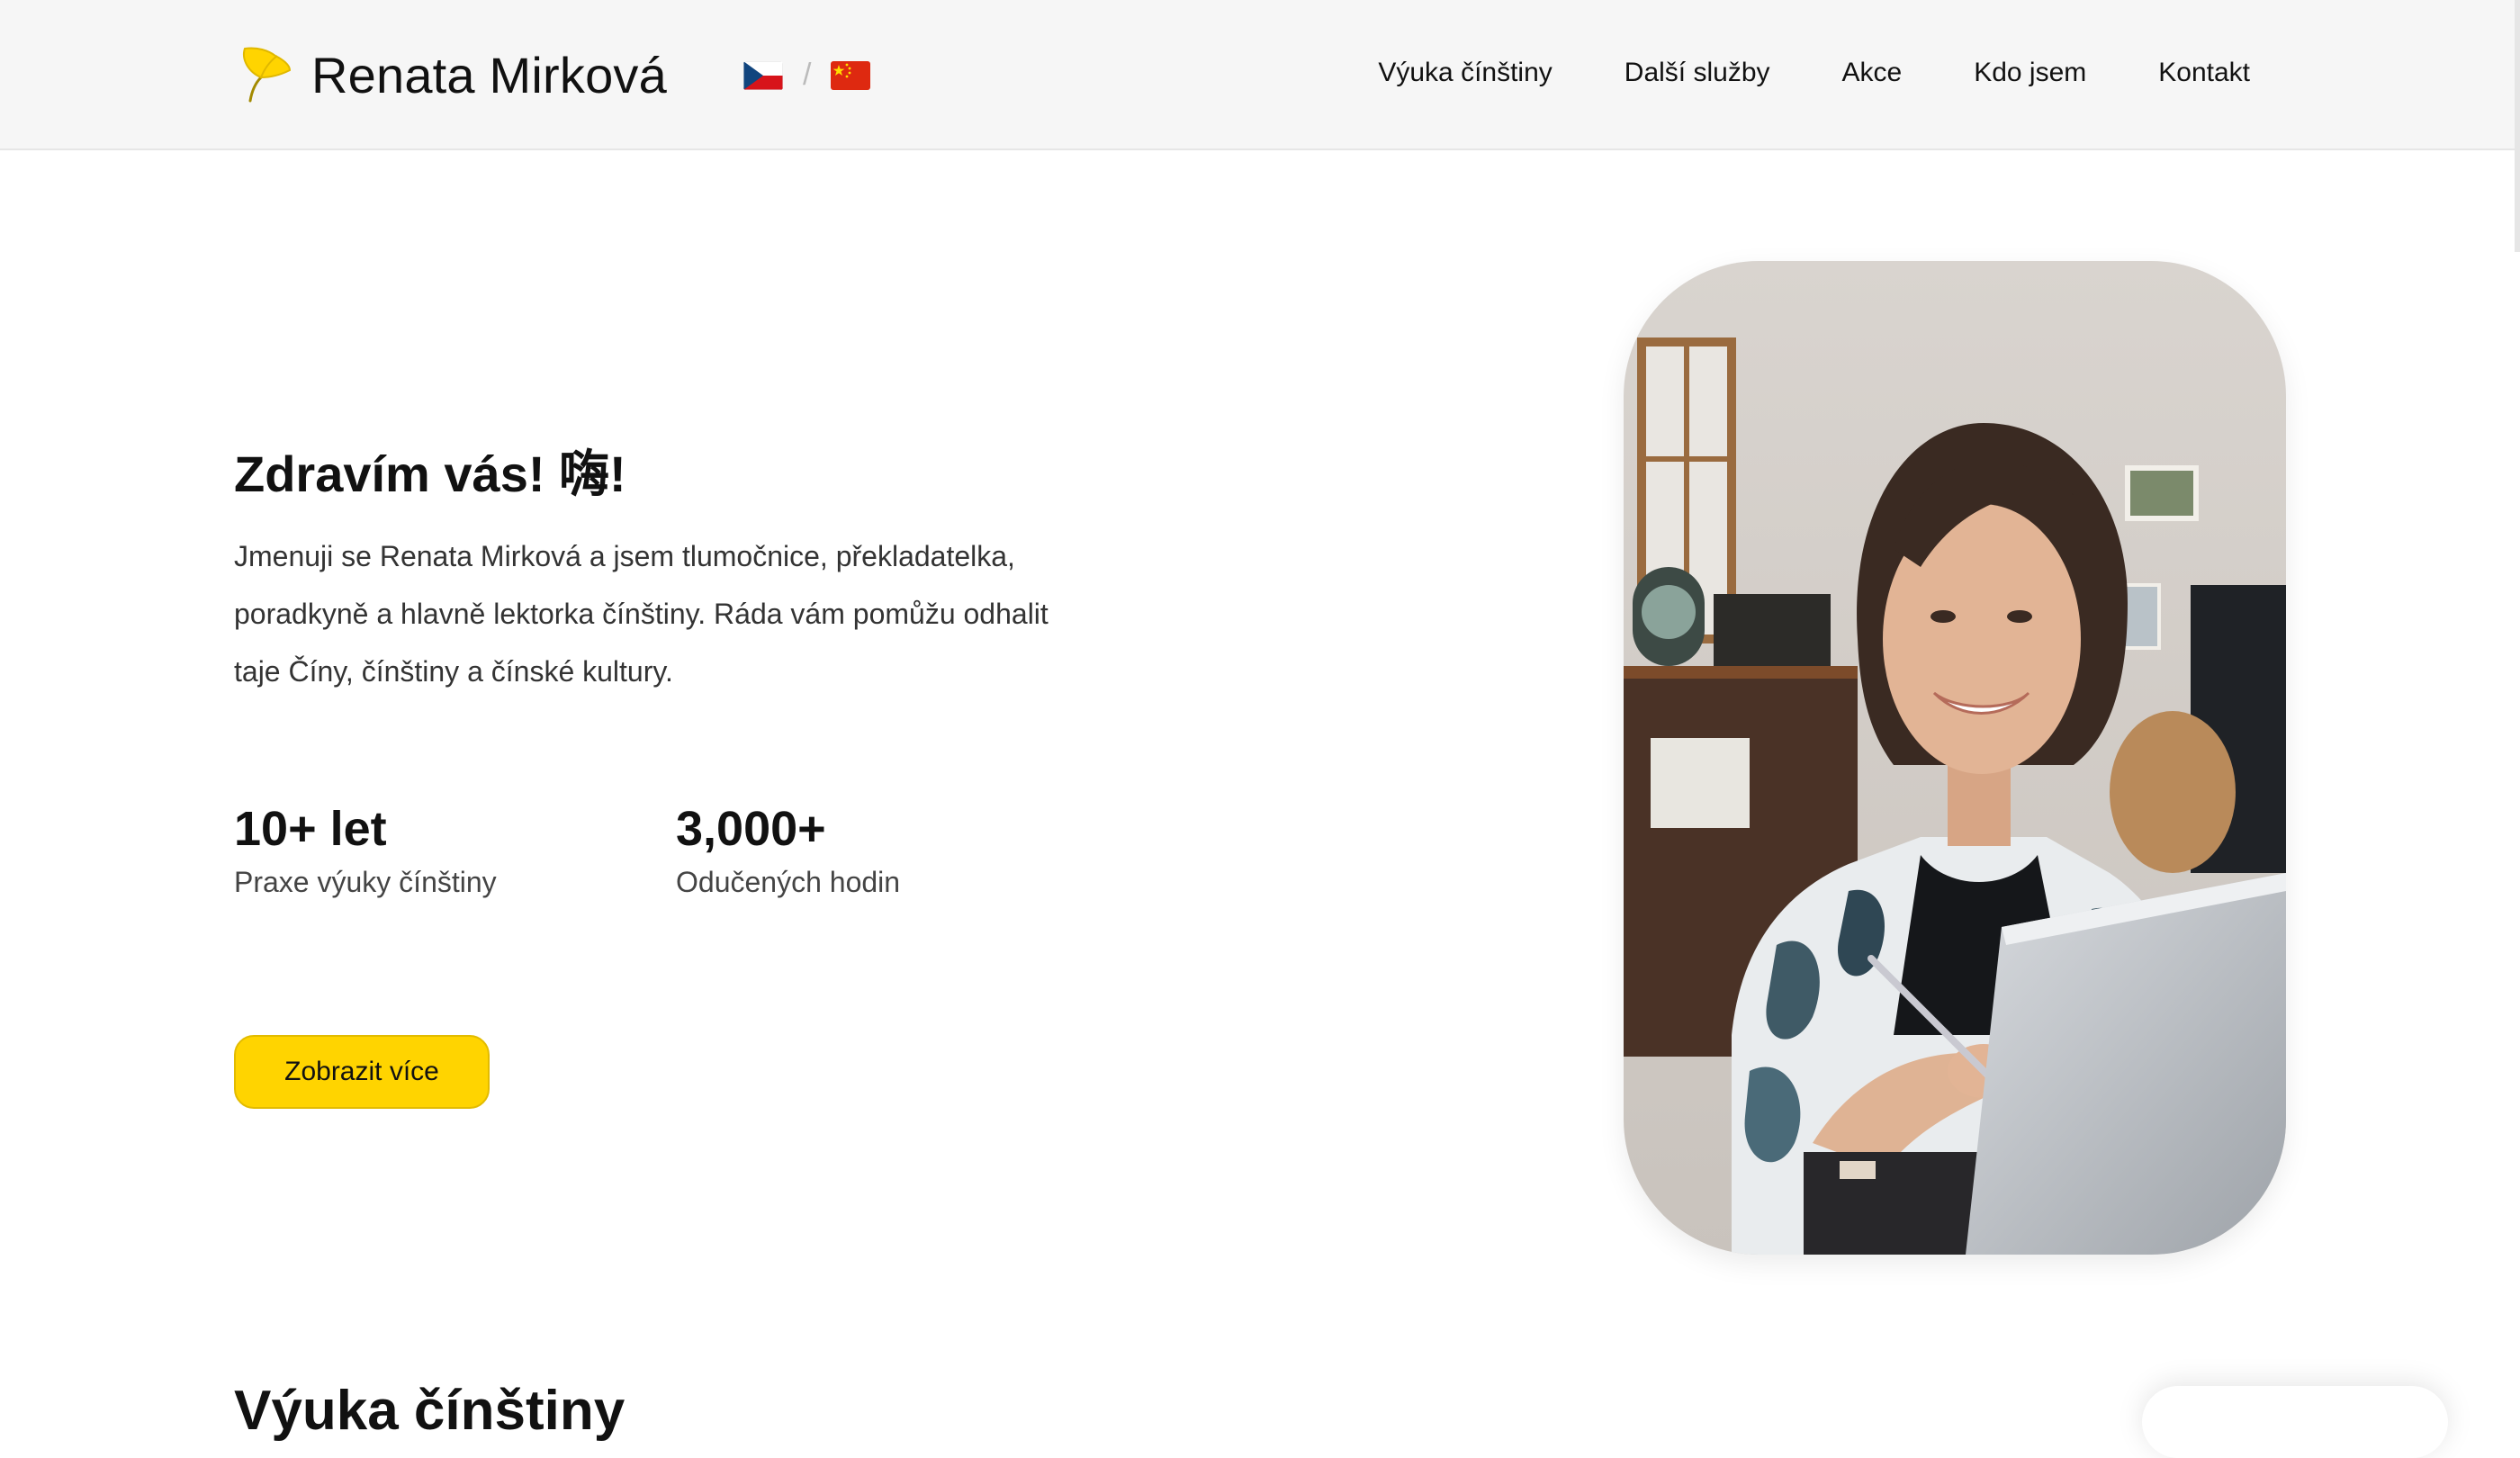 The width and height of the screenshot is (2520, 1458). Describe the element at coordinates (430, 1411) in the screenshot. I see `section-title-vyuka: Výuka čínštiny` at that location.